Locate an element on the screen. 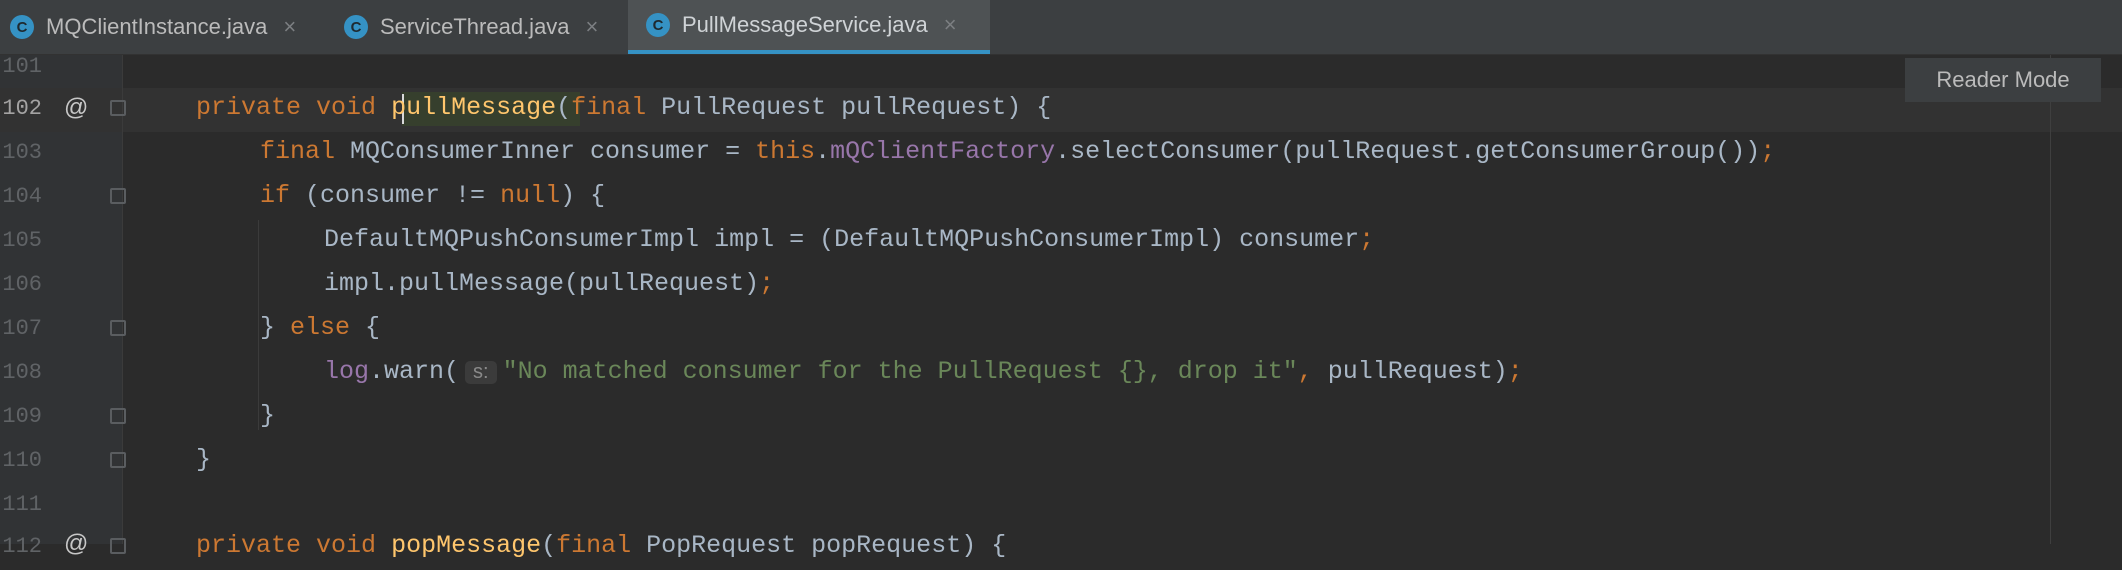  code-line-111: 111 is located at coordinates (1061, 506).